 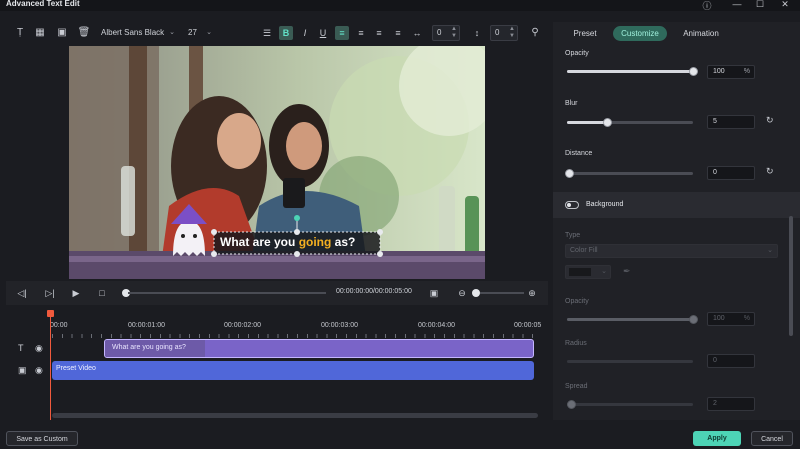 What do you see at coordinates (133, 32) in the screenshot?
I see `font-family-value: Albert Sans Black` at bounding box center [133, 32].